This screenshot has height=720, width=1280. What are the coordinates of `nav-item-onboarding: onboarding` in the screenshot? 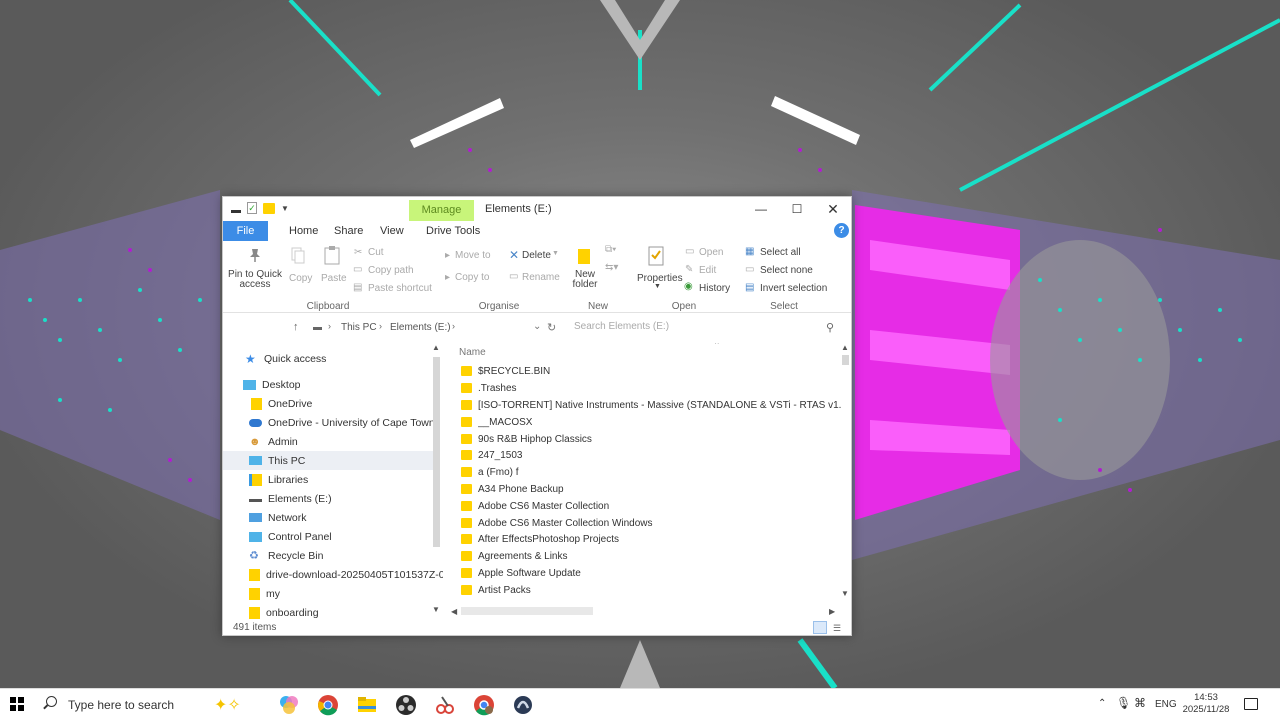 It's located at (328, 611).